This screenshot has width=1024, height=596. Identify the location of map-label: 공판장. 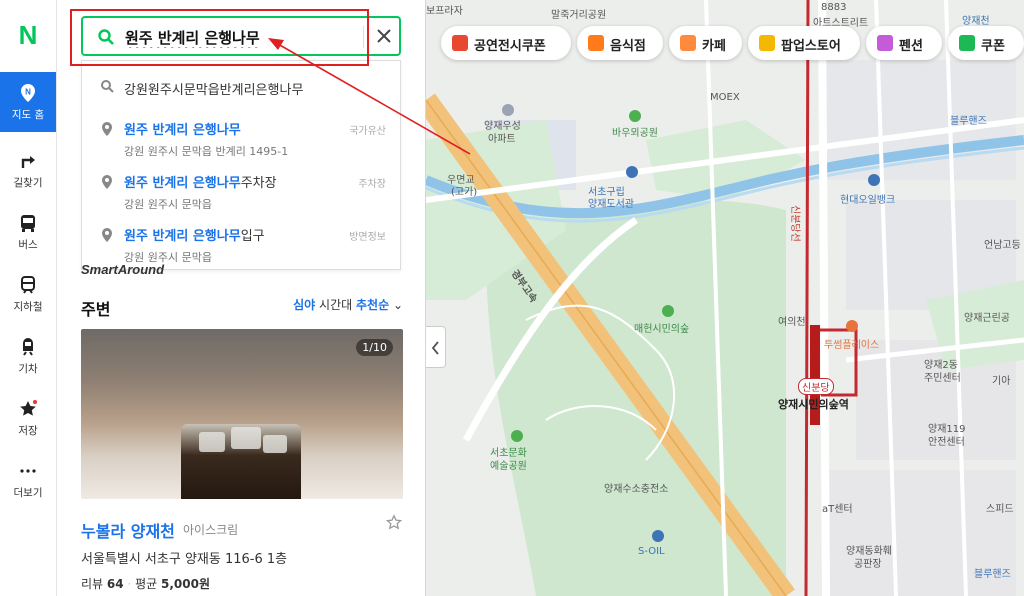
(868, 564).